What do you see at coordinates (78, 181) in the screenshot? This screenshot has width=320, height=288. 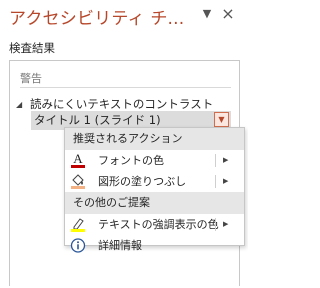 I see `shape-fill-icon` at bounding box center [78, 181].